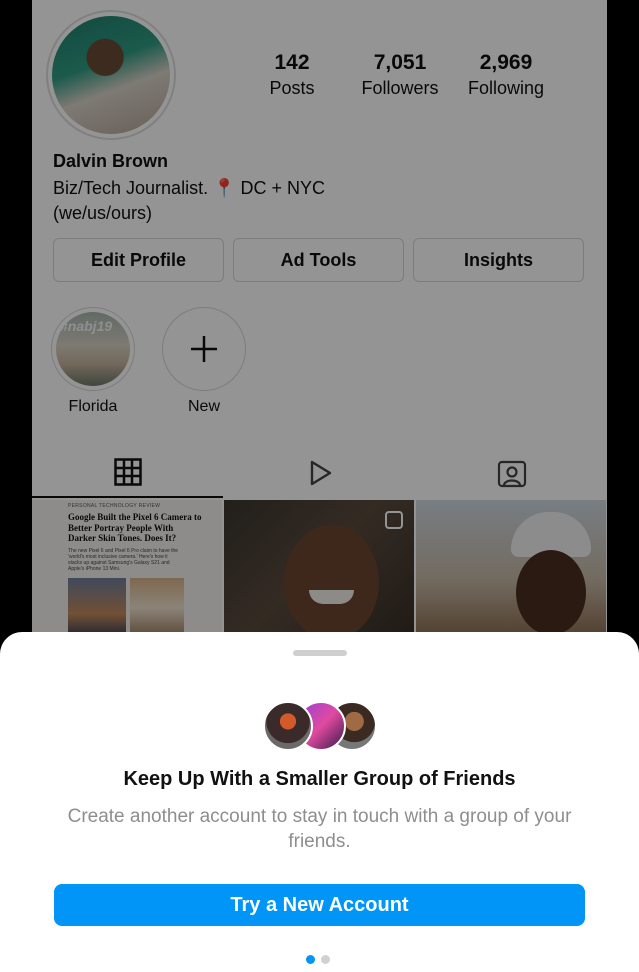 The height and width of the screenshot is (972, 639). What do you see at coordinates (310, 959) in the screenshot?
I see `page-dot-active` at bounding box center [310, 959].